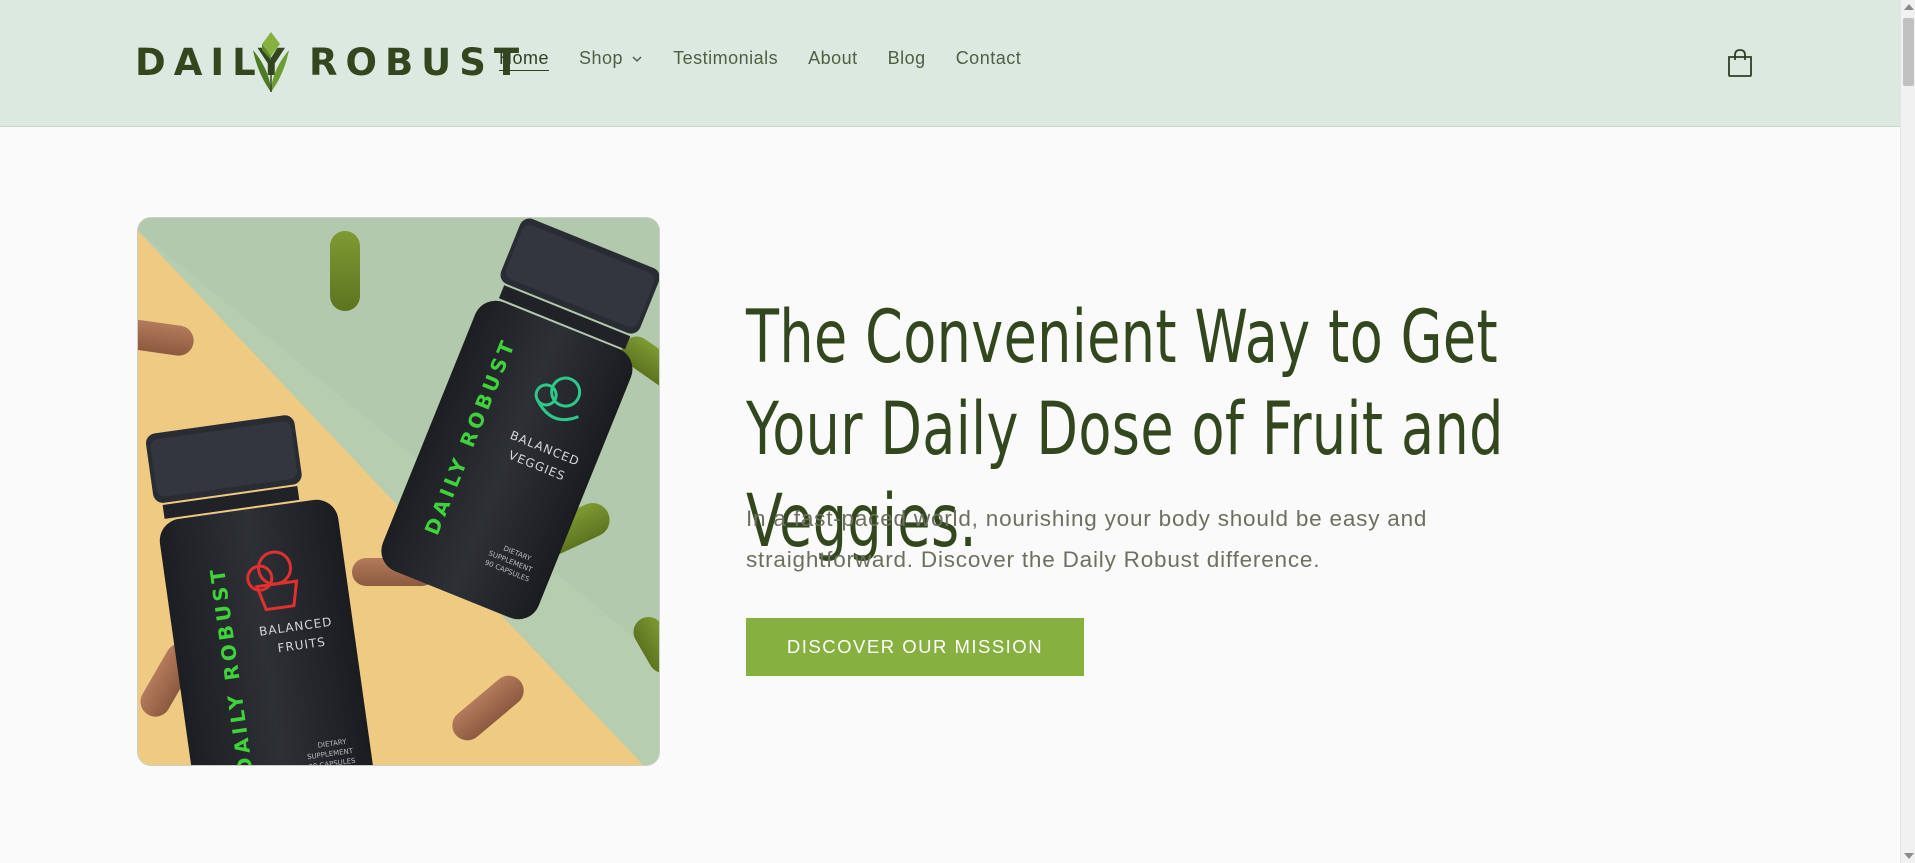  I want to click on scroll-thumb, so click(1908, 52).